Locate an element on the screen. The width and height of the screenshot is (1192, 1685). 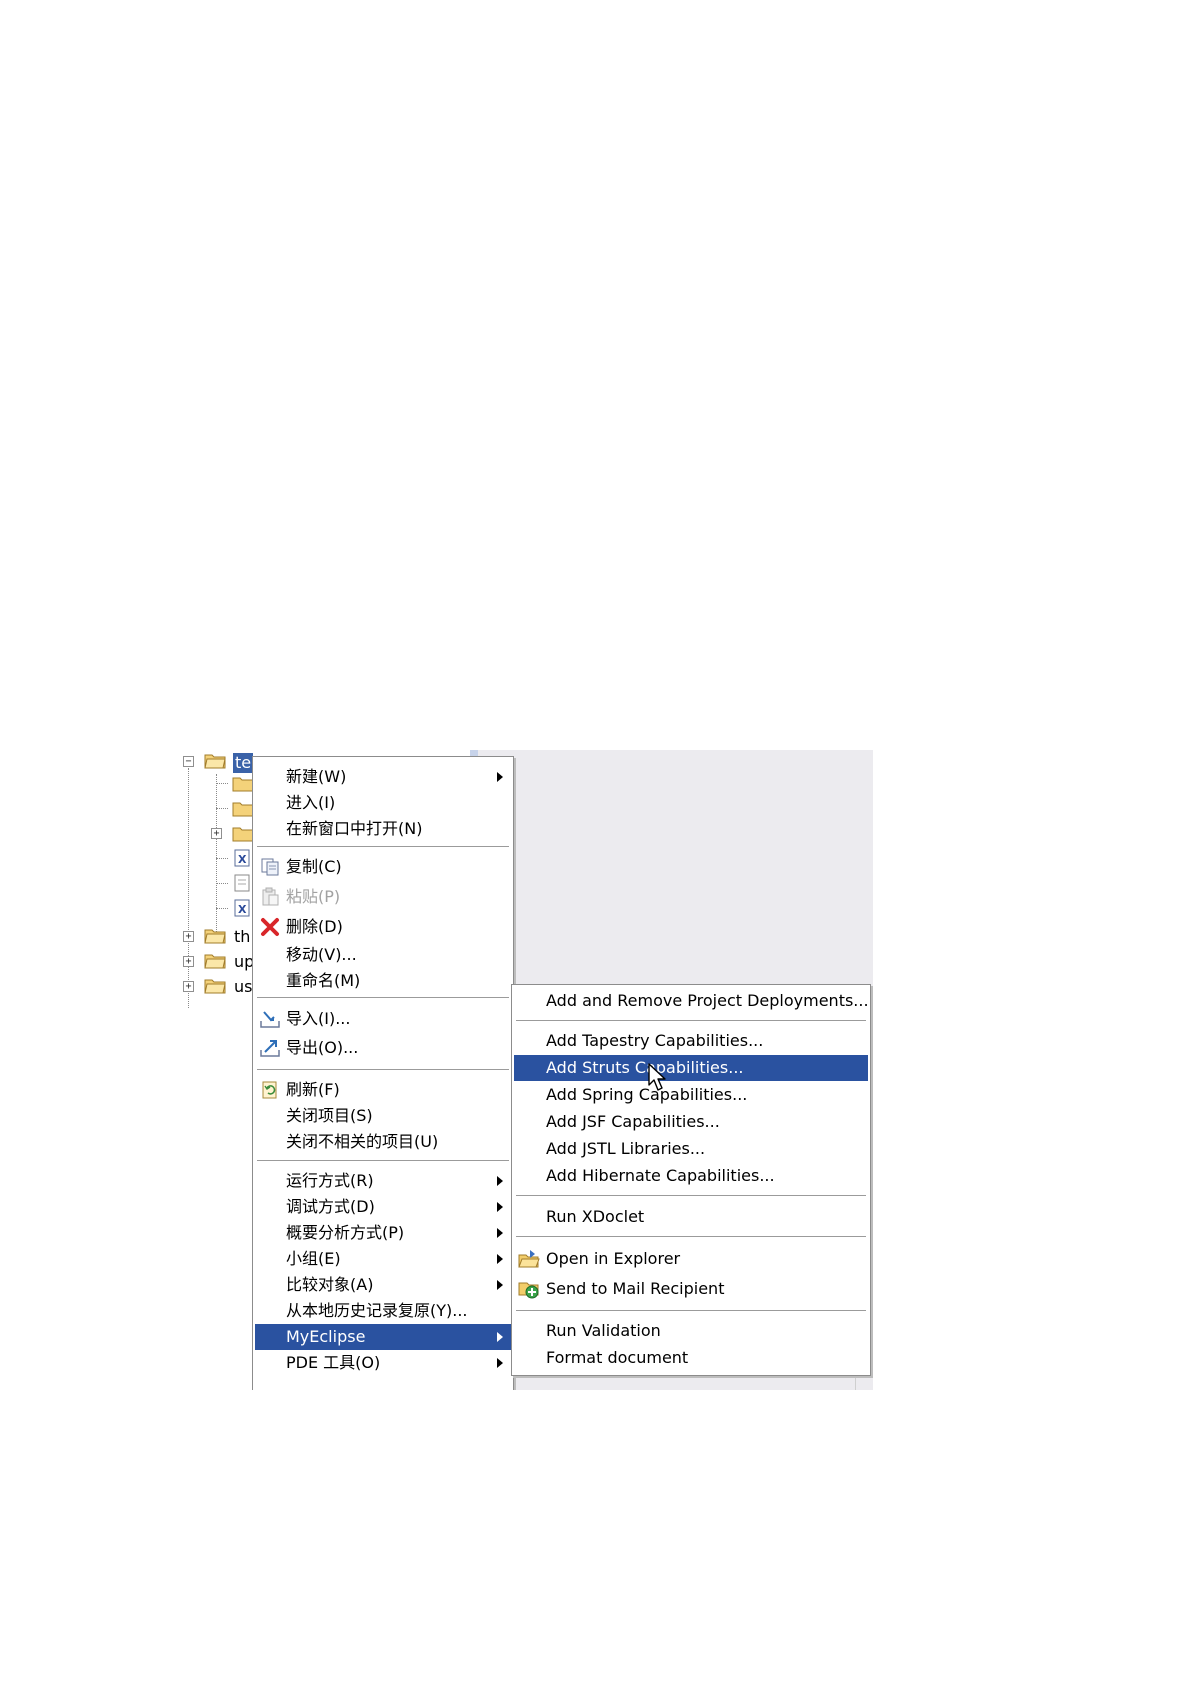
menu-item-label: Send to Mail Recipient is located at coordinates (635, 1288).